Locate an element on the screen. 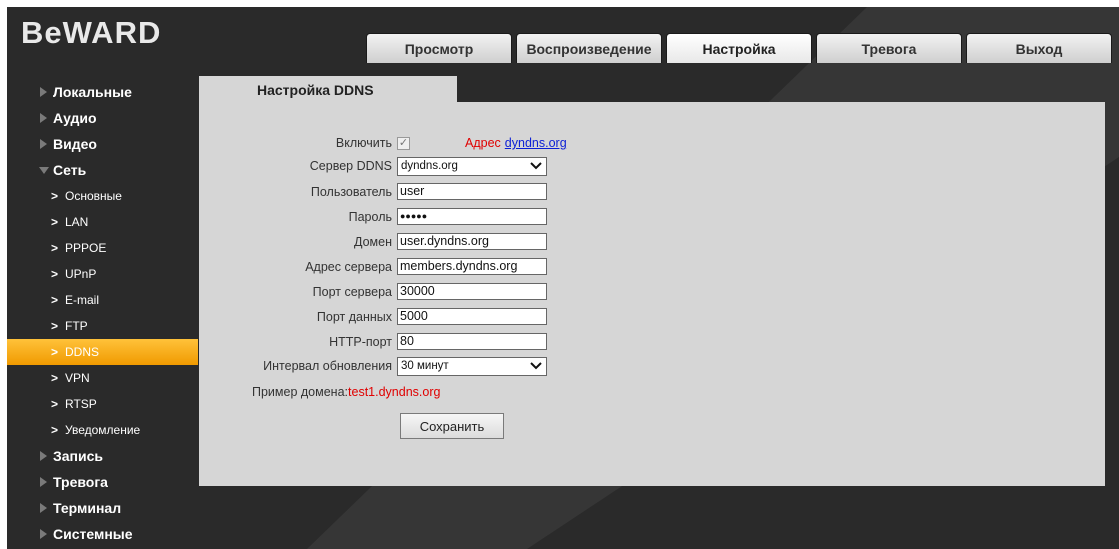  server-label: Сервер DDNS is located at coordinates (350, 166).